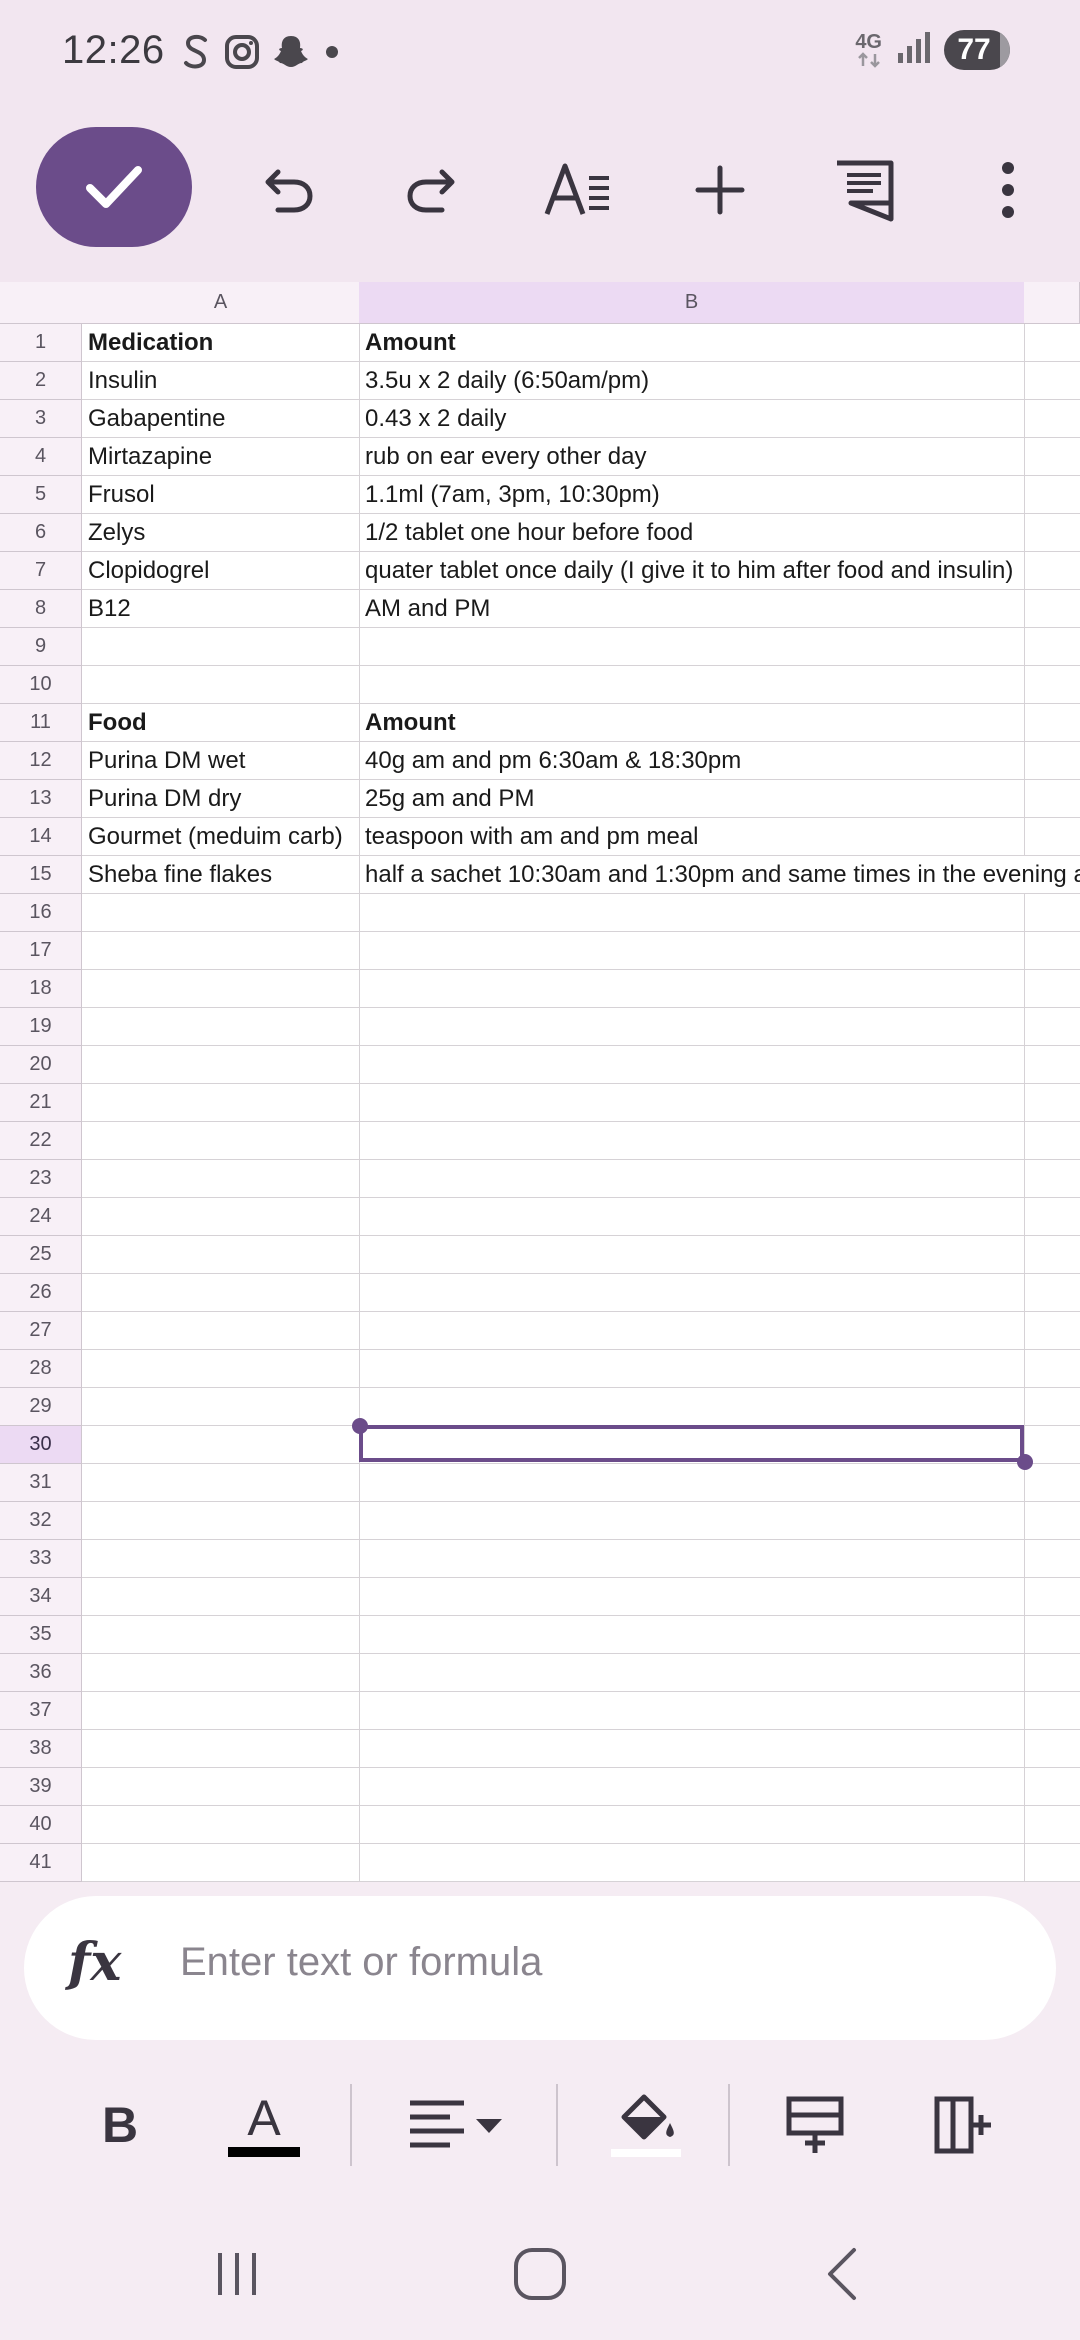 Image resolution: width=1080 pixels, height=2340 pixels. I want to click on cell-a: Gabapentine, so click(221, 419).